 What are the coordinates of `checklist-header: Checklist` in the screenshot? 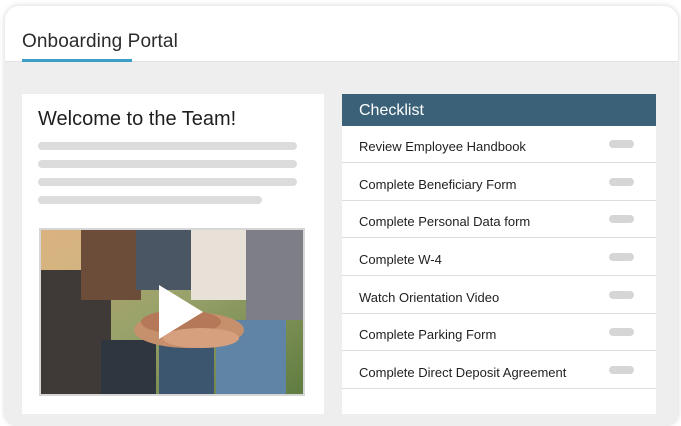 It's located at (499, 110).